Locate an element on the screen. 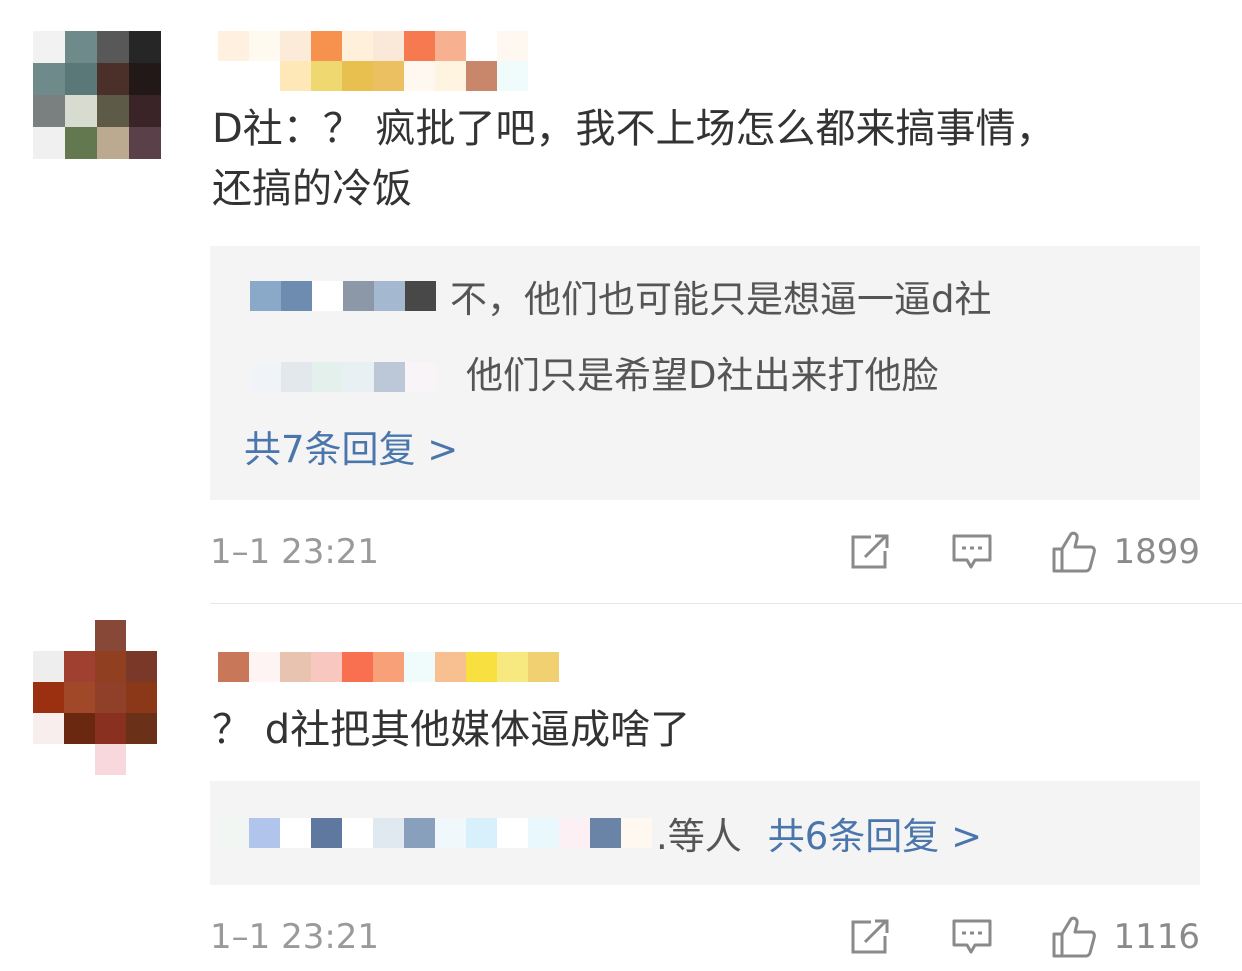  reply-box: .等人 共6条回复 > is located at coordinates (705, 833).